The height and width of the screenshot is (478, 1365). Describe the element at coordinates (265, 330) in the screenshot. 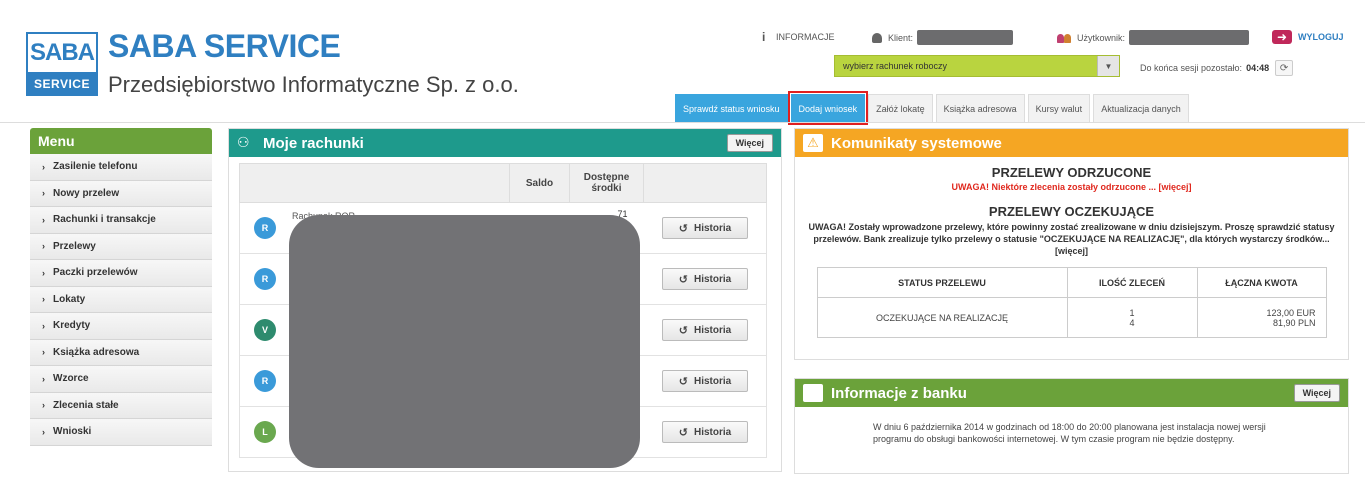

I see `account-badge: V` at that location.